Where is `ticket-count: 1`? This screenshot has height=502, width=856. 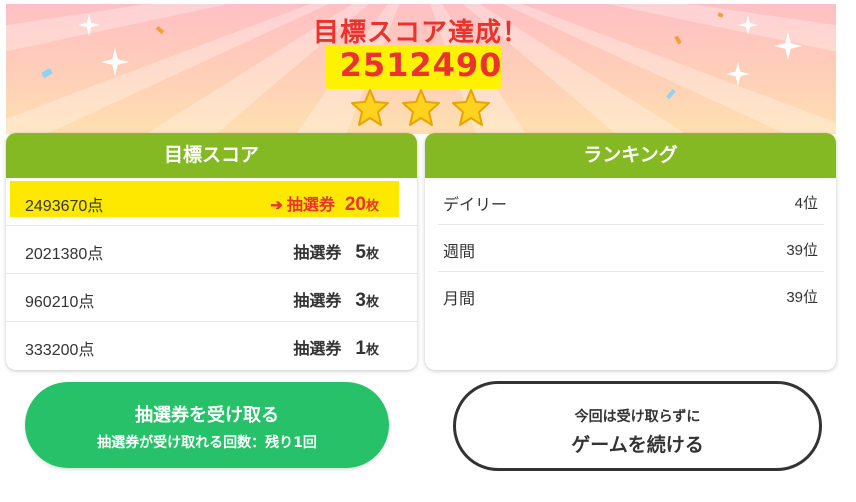
ticket-count: 1 is located at coordinates (360, 348).